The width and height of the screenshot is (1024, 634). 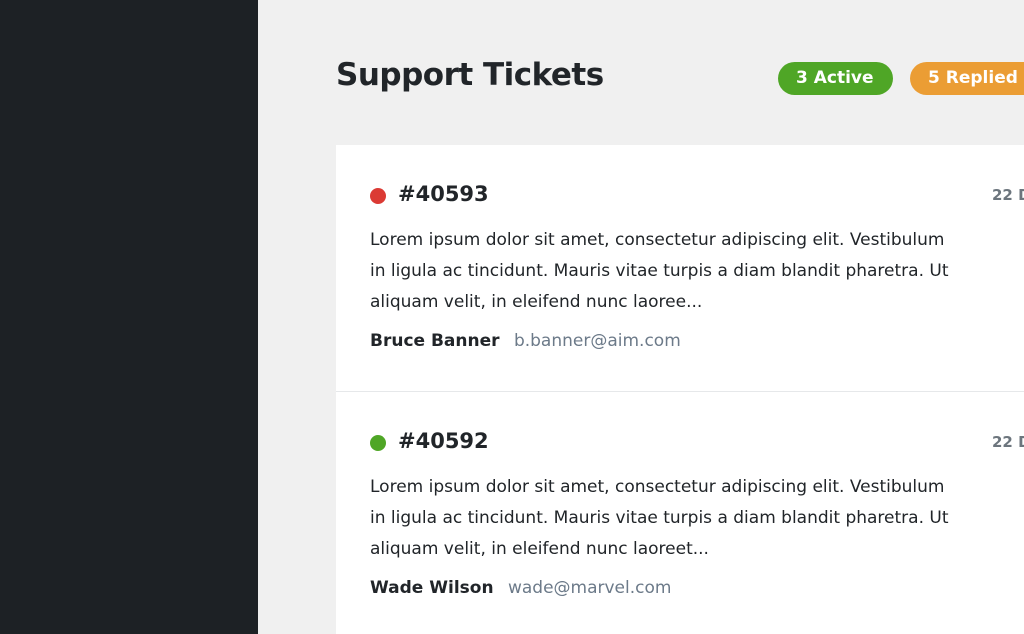 What do you see at coordinates (597, 341) in the screenshot?
I see `author-email: b.banner@aim.com` at bounding box center [597, 341].